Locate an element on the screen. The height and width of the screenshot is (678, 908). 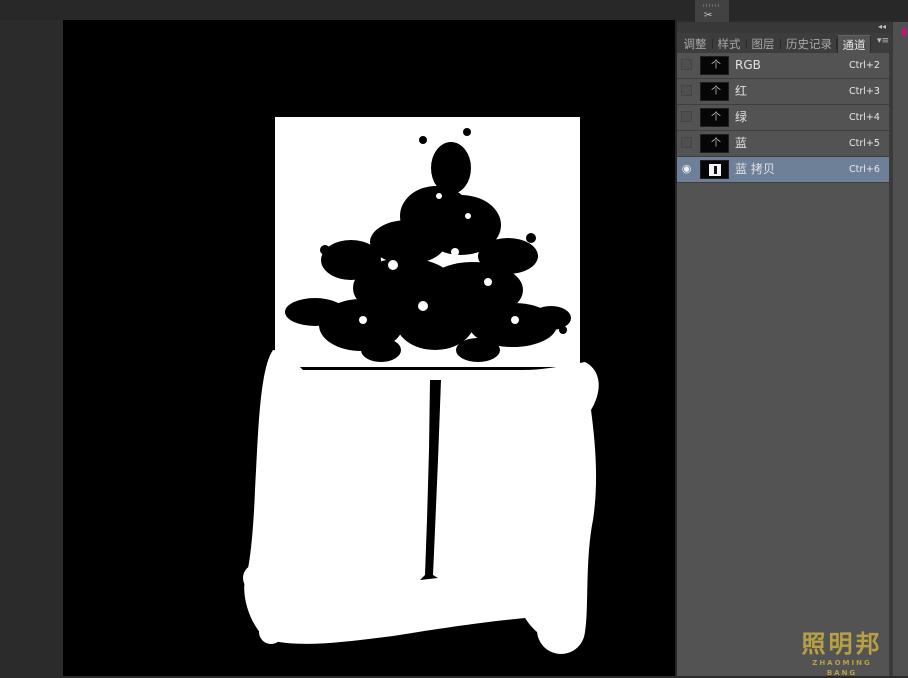
tab-history: 历史记录 is located at coordinates (809, 44).